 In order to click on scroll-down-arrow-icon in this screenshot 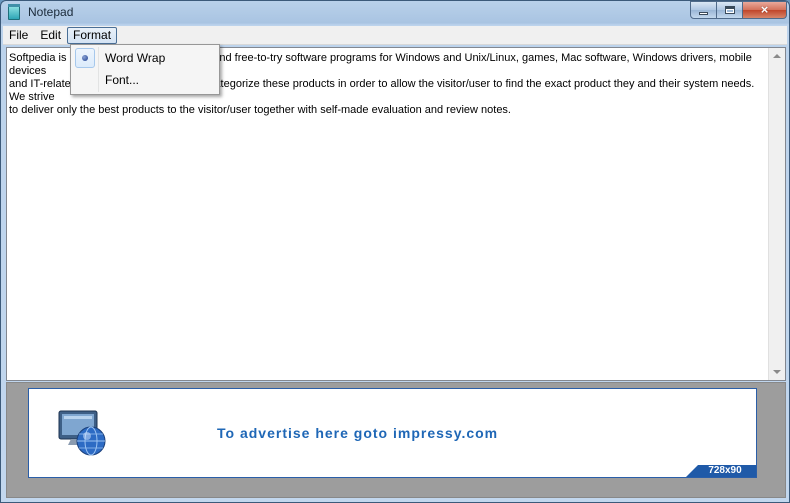, I will do `click(777, 372)`.